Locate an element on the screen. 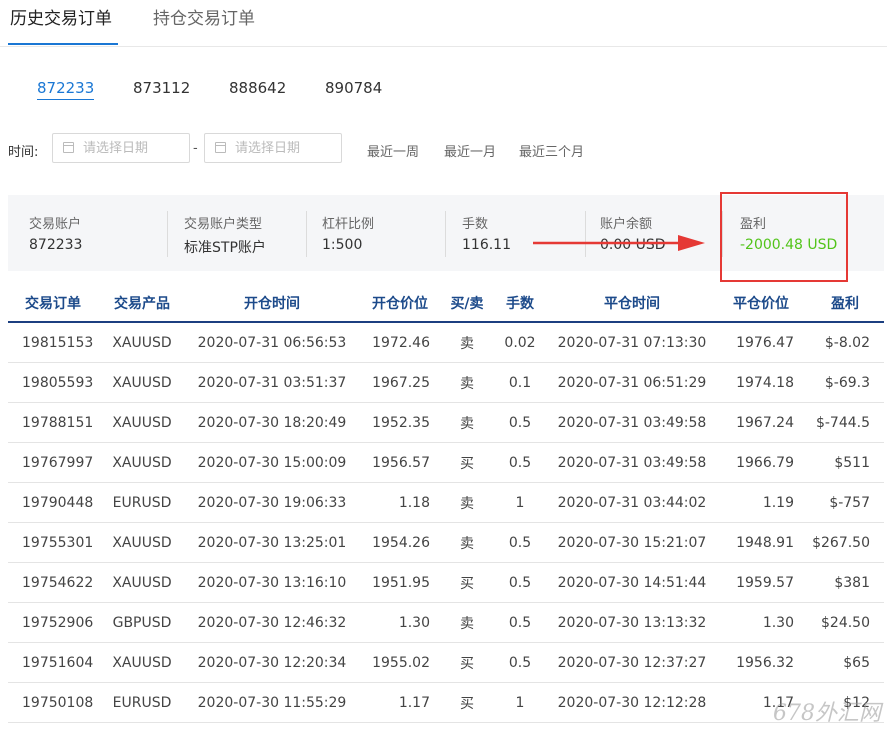 The image size is (887, 733). cell-lots: 0.02 is located at coordinates (520, 342).